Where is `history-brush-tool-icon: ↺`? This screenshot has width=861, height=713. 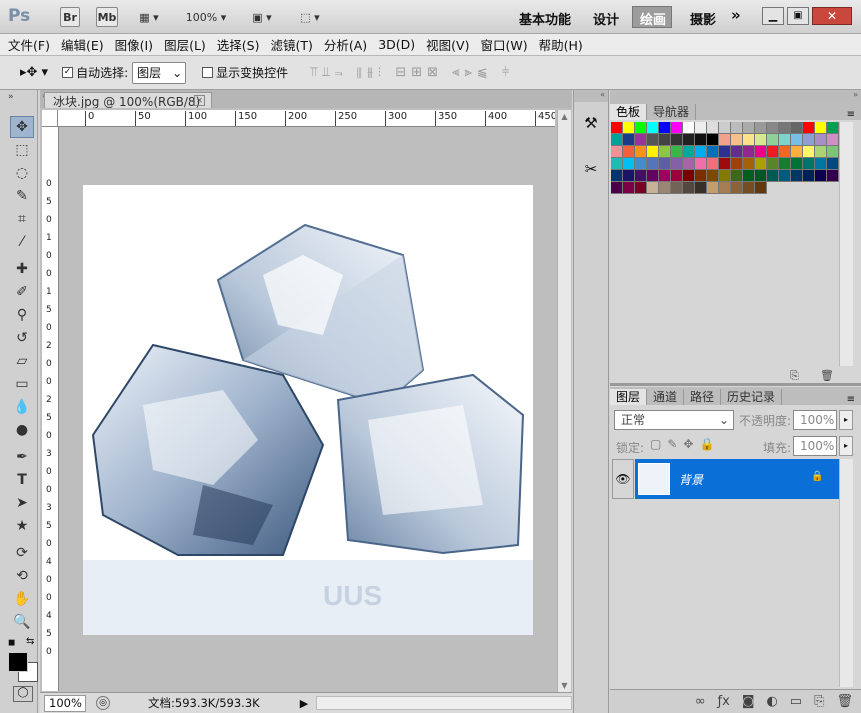
history-brush-tool-icon: ↺ is located at coordinates (22, 338).